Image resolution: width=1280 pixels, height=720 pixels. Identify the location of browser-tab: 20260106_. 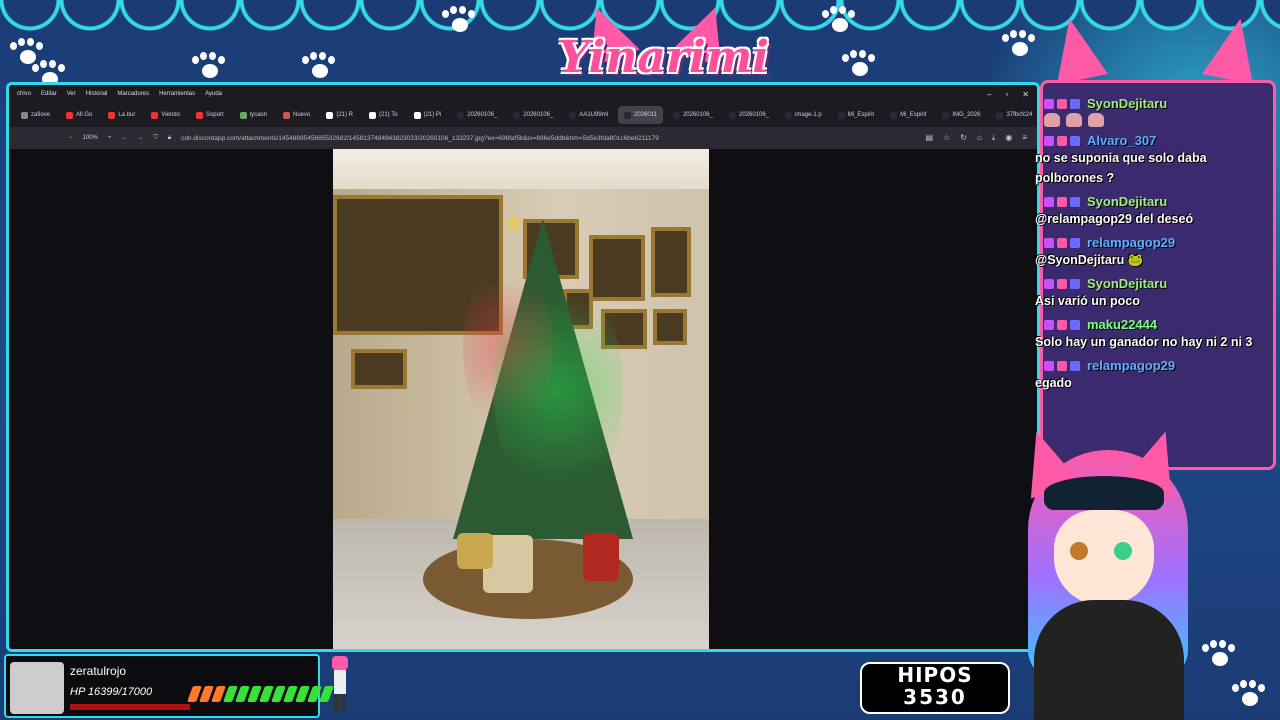
(477, 115).